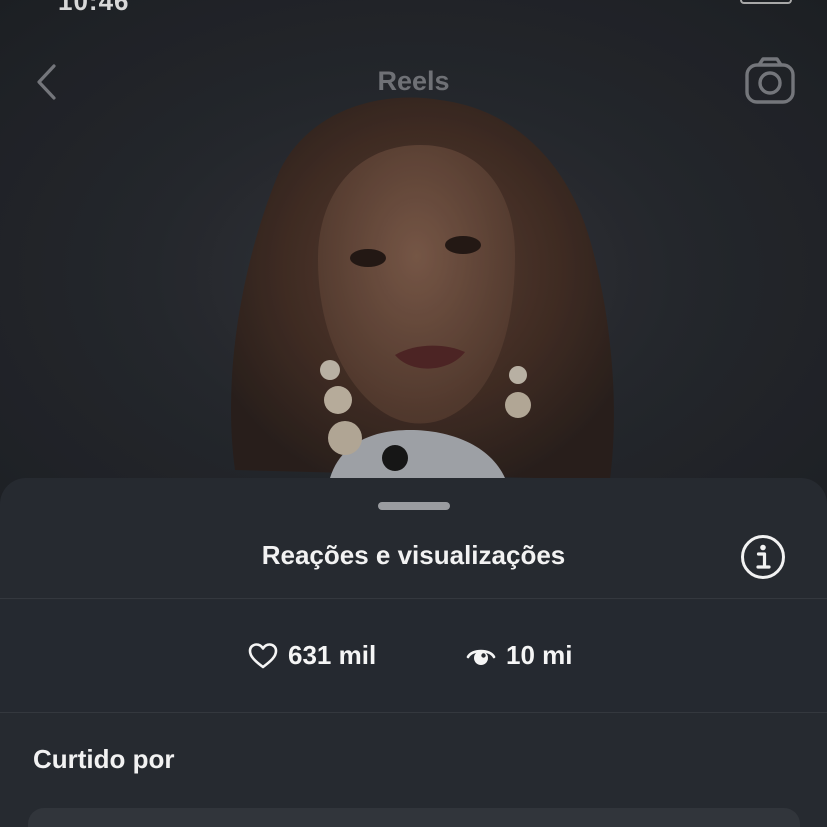 This screenshot has width=827, height=827. I want to click on info-button, so click(763, 557).